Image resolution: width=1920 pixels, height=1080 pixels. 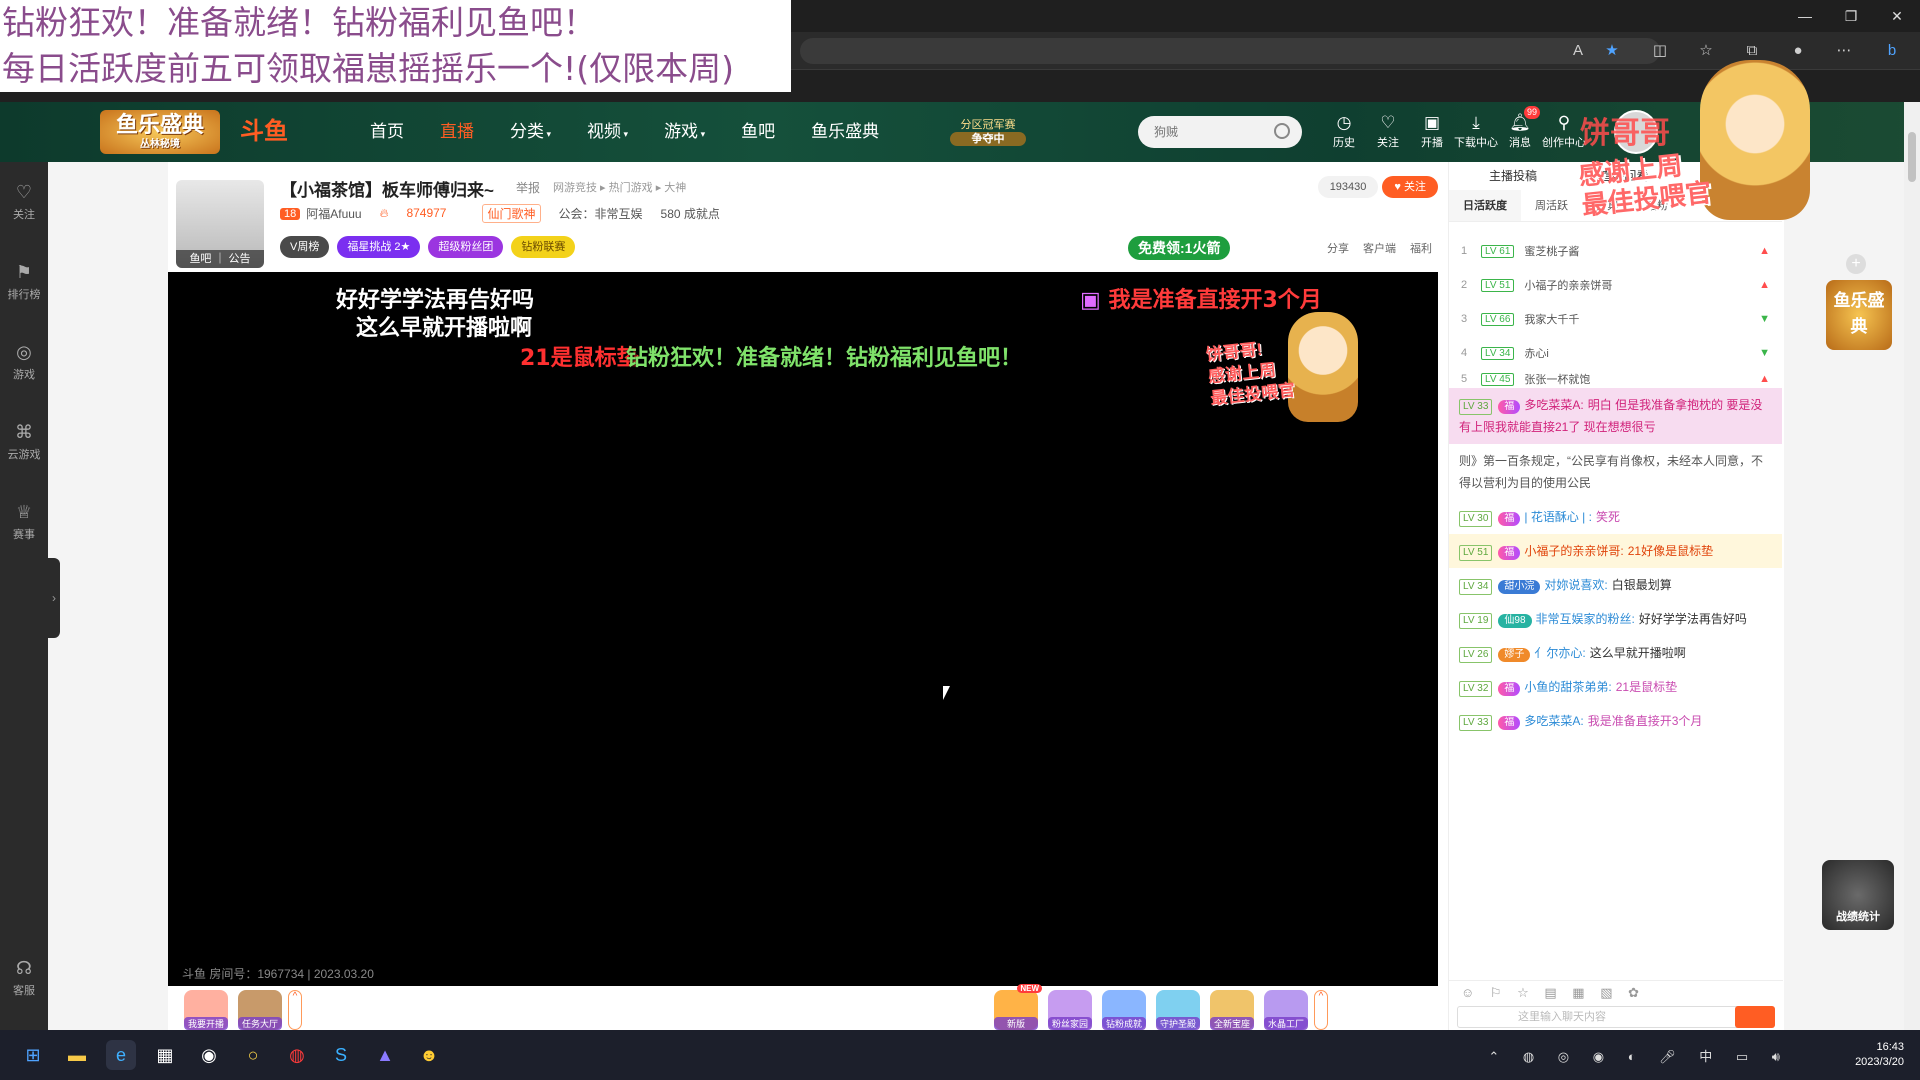 I want to click on search-icon, so click(x=1282, y=131).